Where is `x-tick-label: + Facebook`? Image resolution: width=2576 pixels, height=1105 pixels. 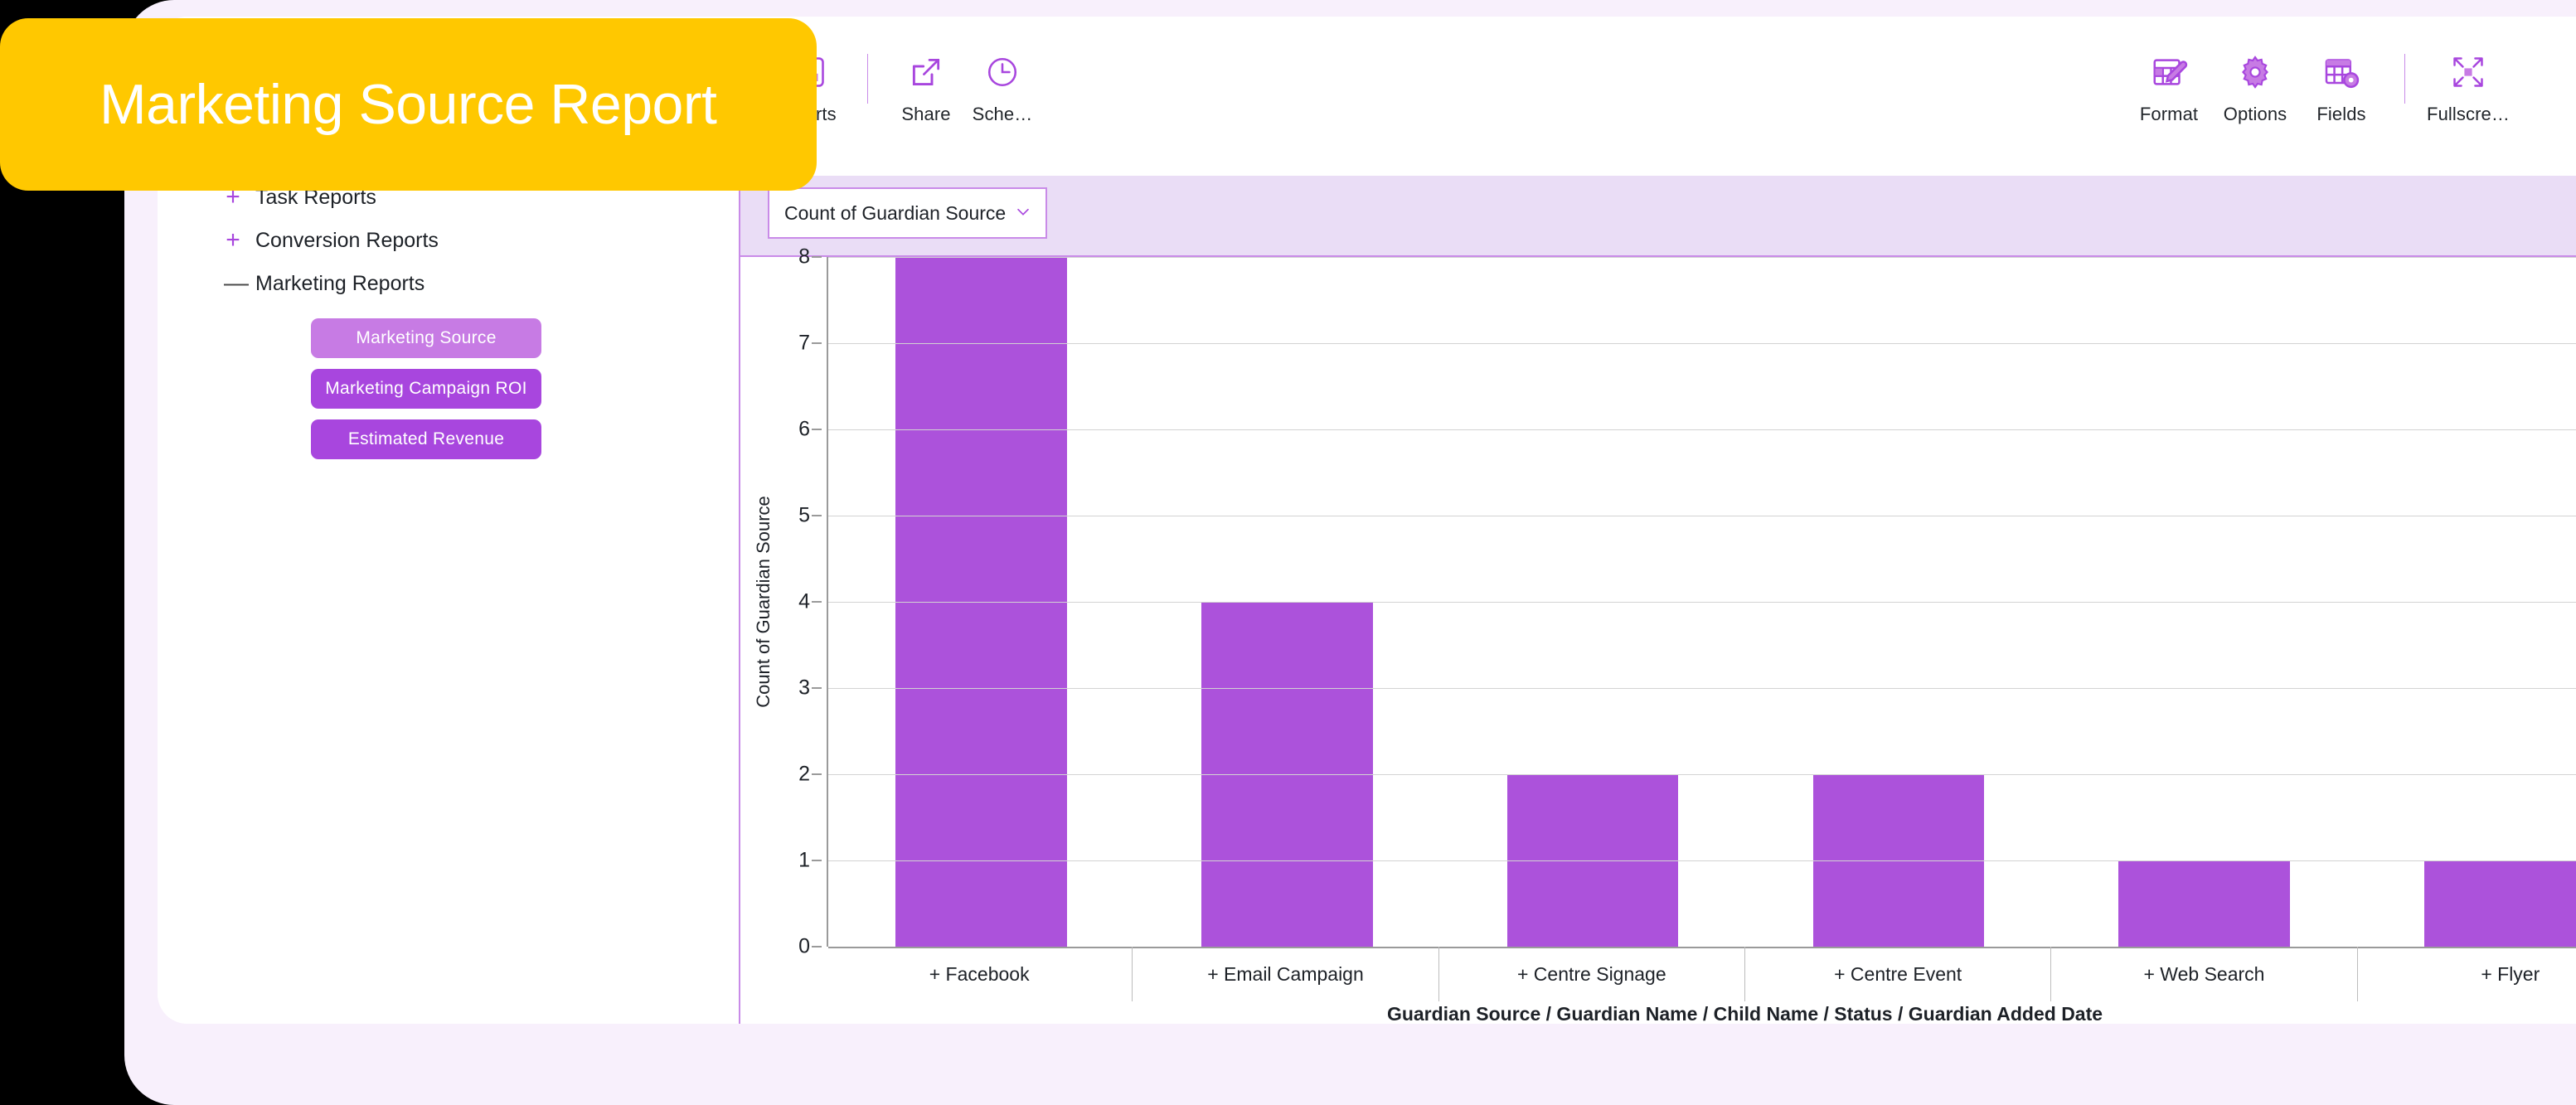 x-tick-label: + Facebook is located at coordinates (979, 973).